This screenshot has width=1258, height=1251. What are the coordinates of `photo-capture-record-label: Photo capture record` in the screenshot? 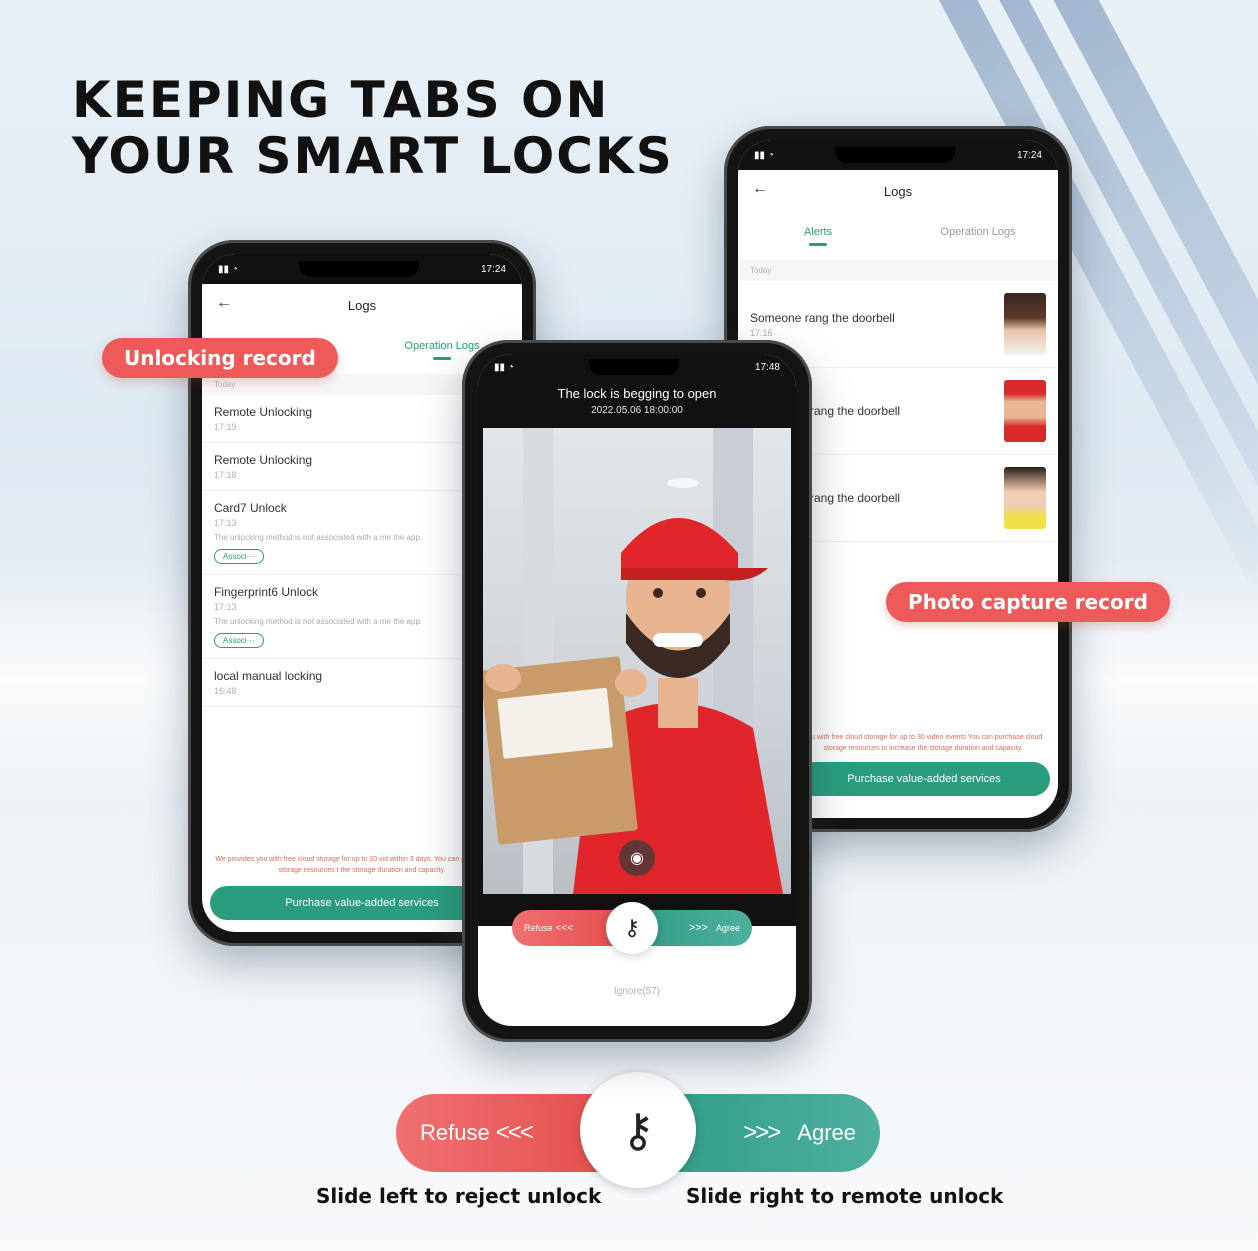 It's located at (1028, 602).